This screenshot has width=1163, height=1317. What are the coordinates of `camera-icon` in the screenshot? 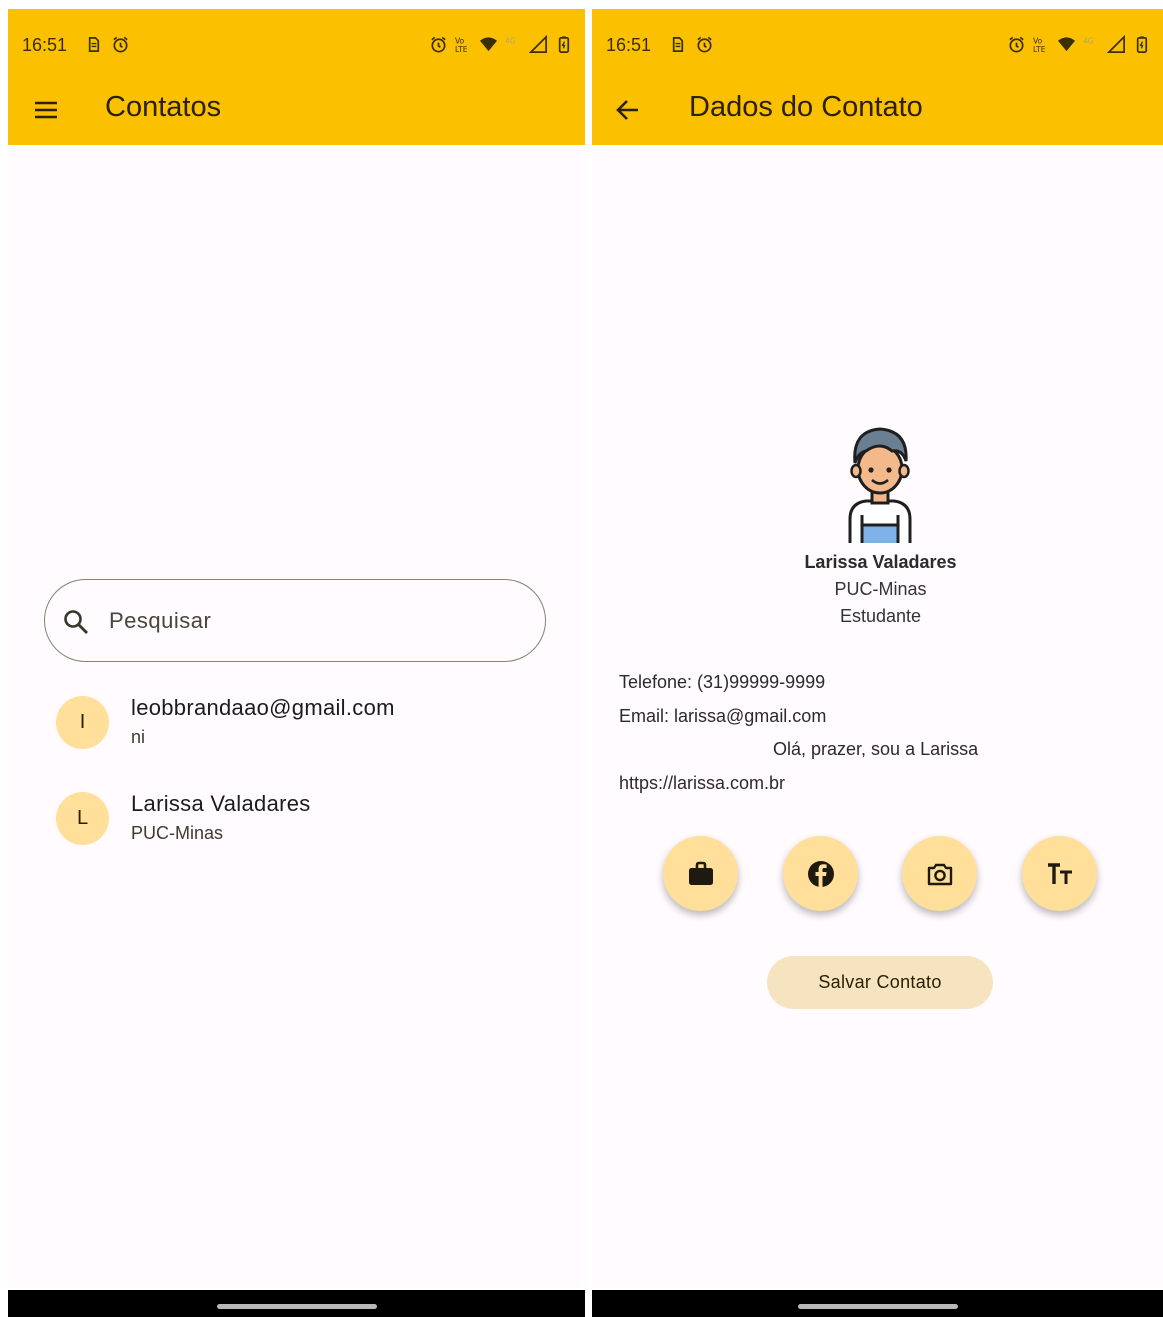 It's located at (940, 874).